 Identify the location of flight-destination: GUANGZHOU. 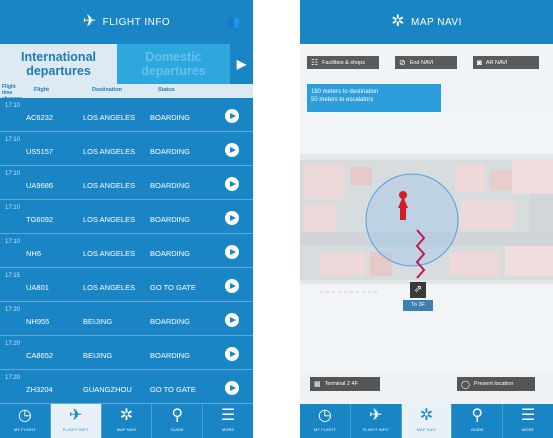
(107, 389).